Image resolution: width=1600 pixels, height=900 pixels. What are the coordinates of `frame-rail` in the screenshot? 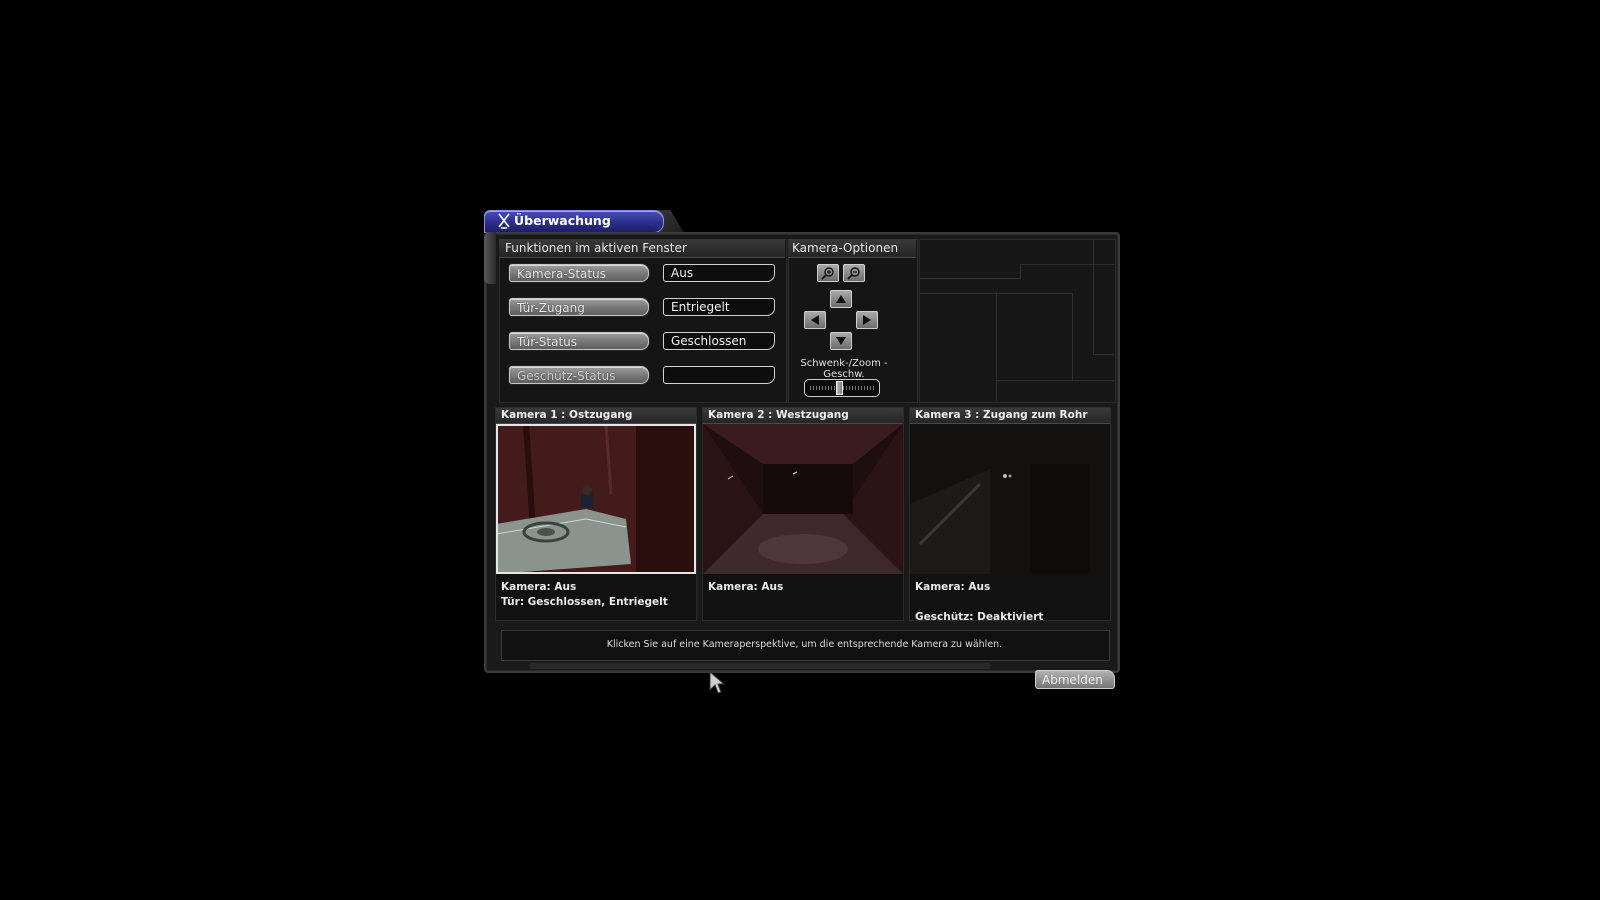 It's located at (490, 258).